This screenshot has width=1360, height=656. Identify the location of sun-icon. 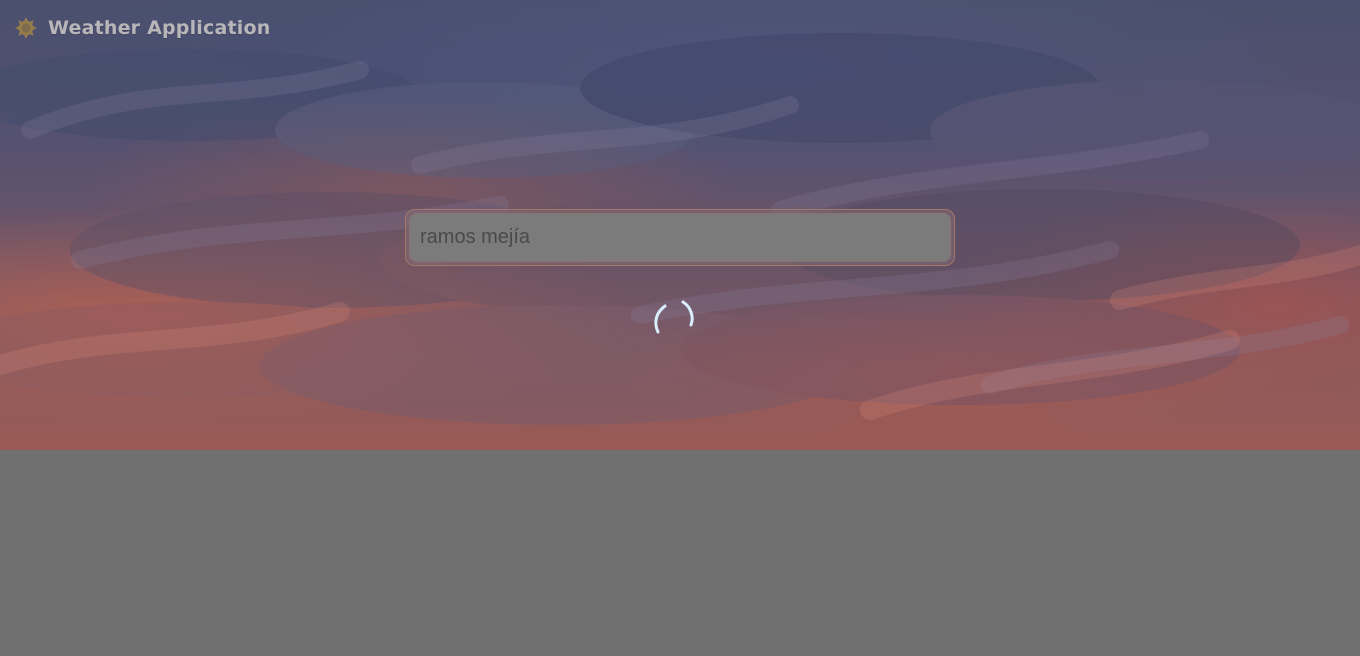
(26, 28).